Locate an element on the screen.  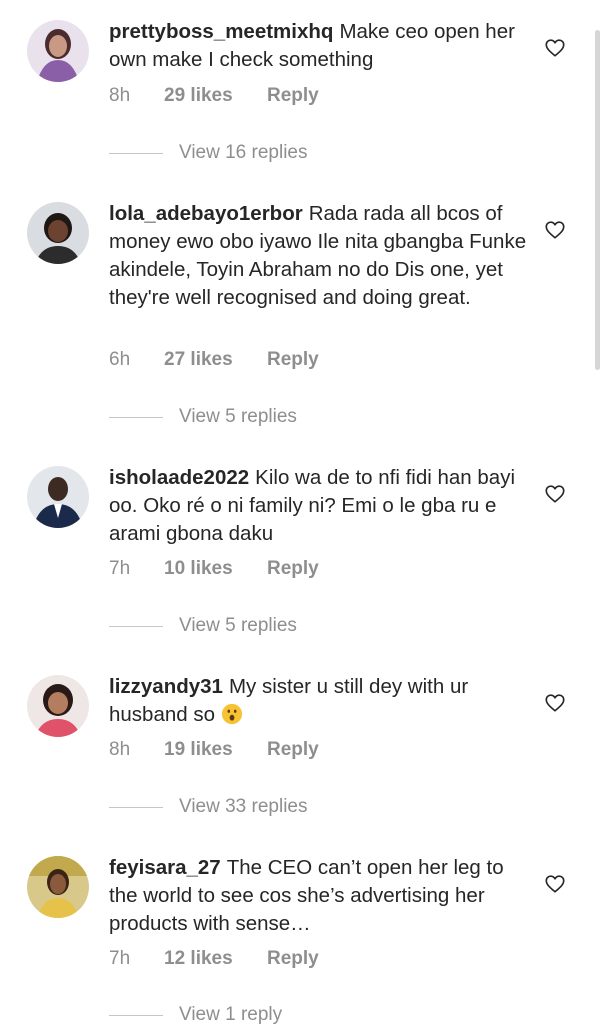
comment-likes: 12 likes is located at coordinates (215, 959).